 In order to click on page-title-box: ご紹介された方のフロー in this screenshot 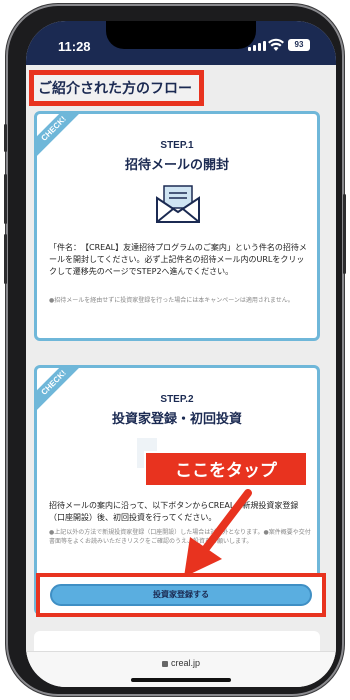, I will do `click(116, 88)`.